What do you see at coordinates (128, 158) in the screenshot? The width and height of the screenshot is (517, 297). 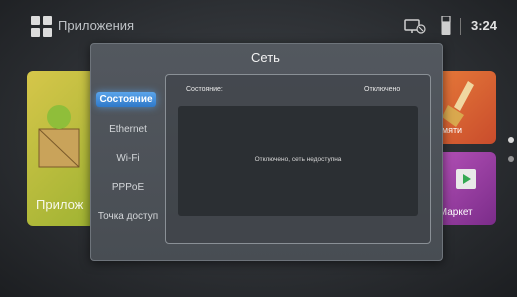 I see `menu-item-wifi: Wi-Fi` at bounding box center [128, 158].